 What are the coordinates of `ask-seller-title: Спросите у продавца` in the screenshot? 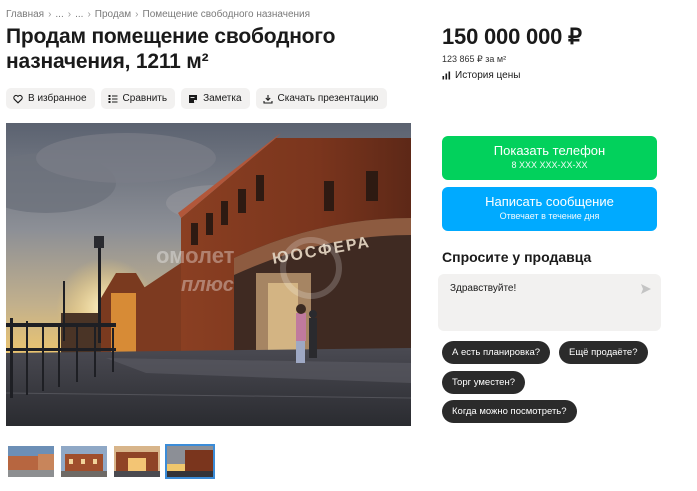 It's located at (517, 257).